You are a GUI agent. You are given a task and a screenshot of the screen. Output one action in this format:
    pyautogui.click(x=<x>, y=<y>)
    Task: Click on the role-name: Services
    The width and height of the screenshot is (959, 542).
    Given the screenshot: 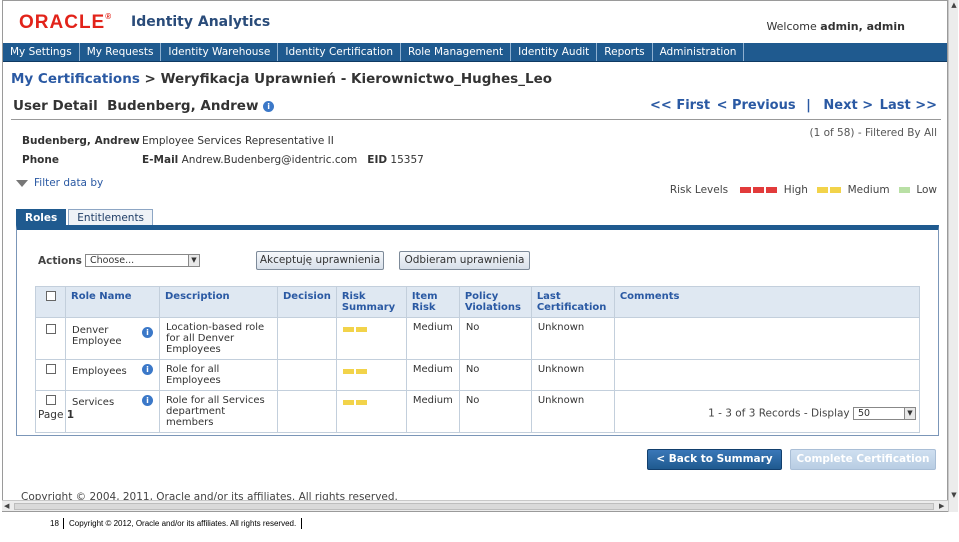 What is the action you would take?
    pyautogui.click(x=93, y=402)
    